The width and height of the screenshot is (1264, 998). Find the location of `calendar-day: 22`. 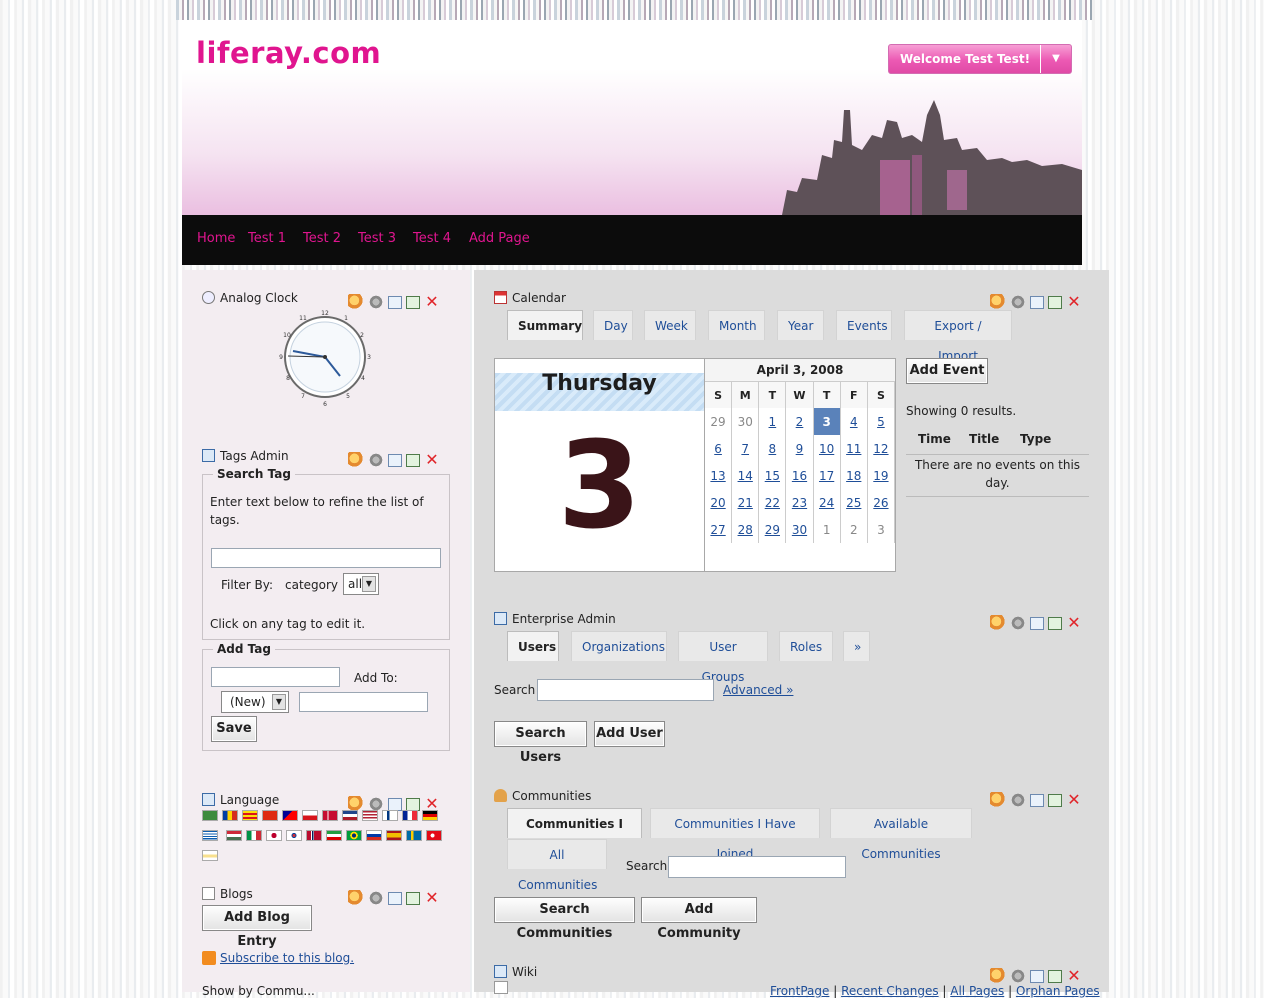

calendar-day: 22 is located at coordinates (772, 502).